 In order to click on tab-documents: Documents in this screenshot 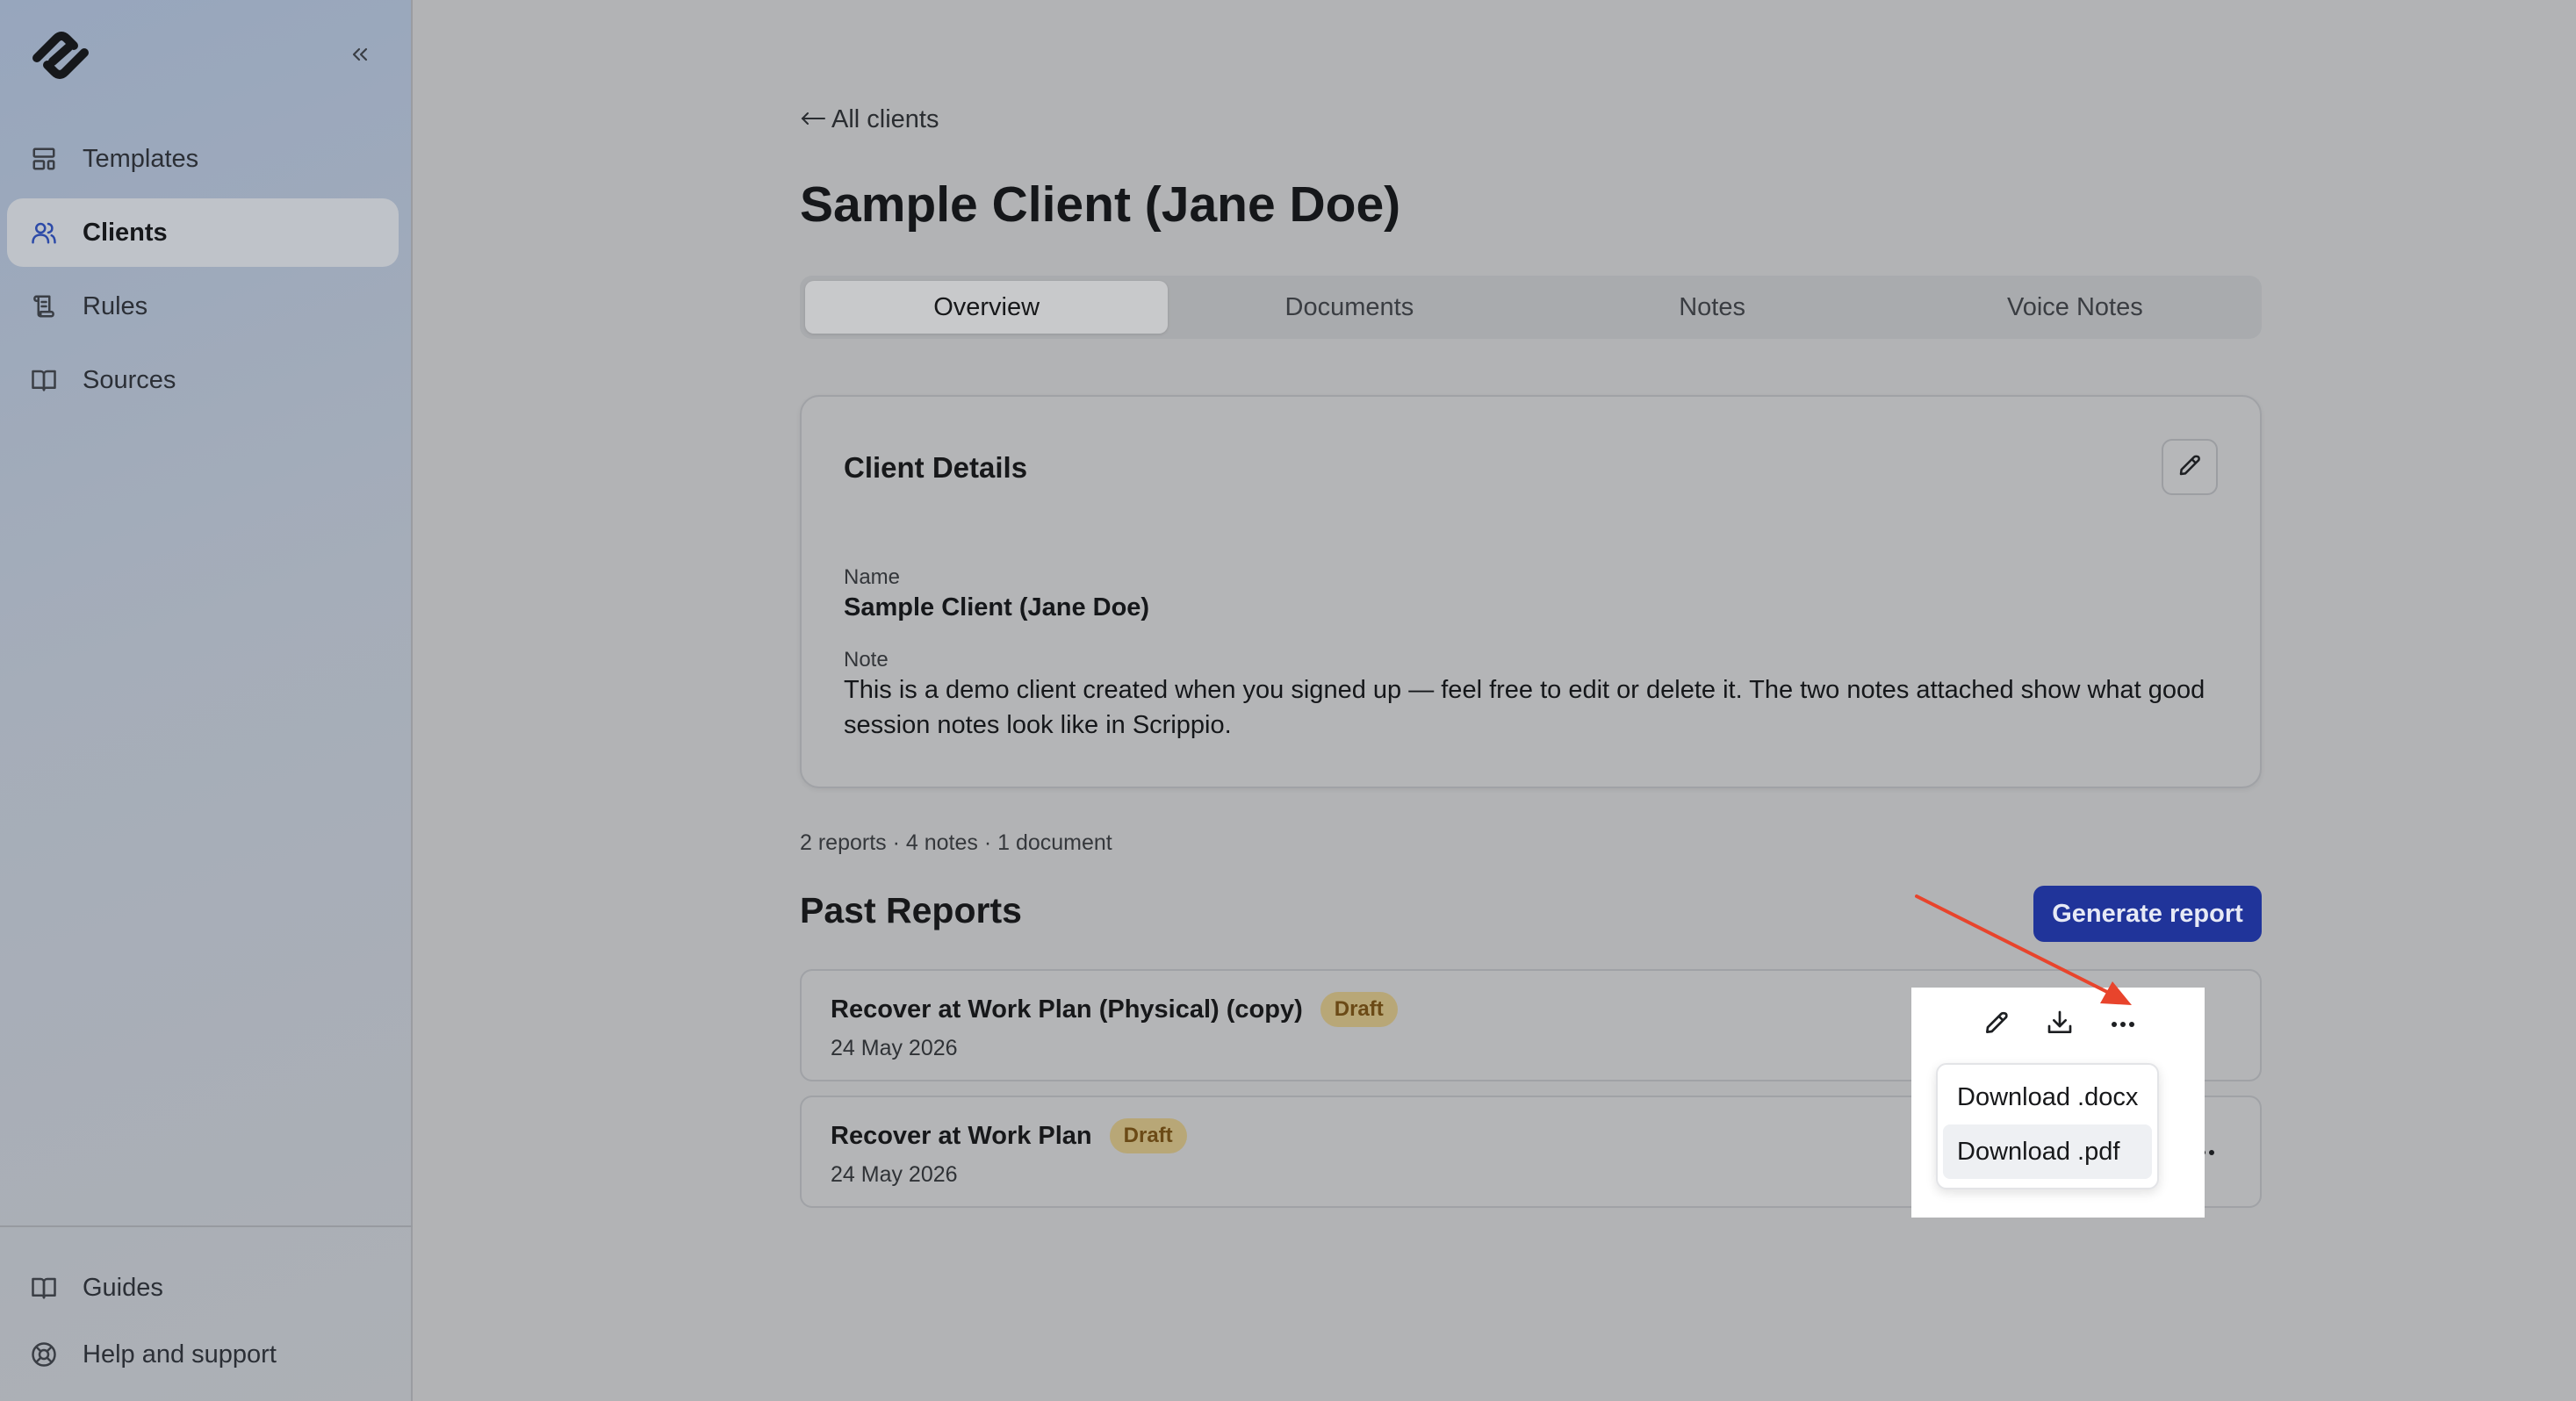, I will do `click(1349, 307)`.